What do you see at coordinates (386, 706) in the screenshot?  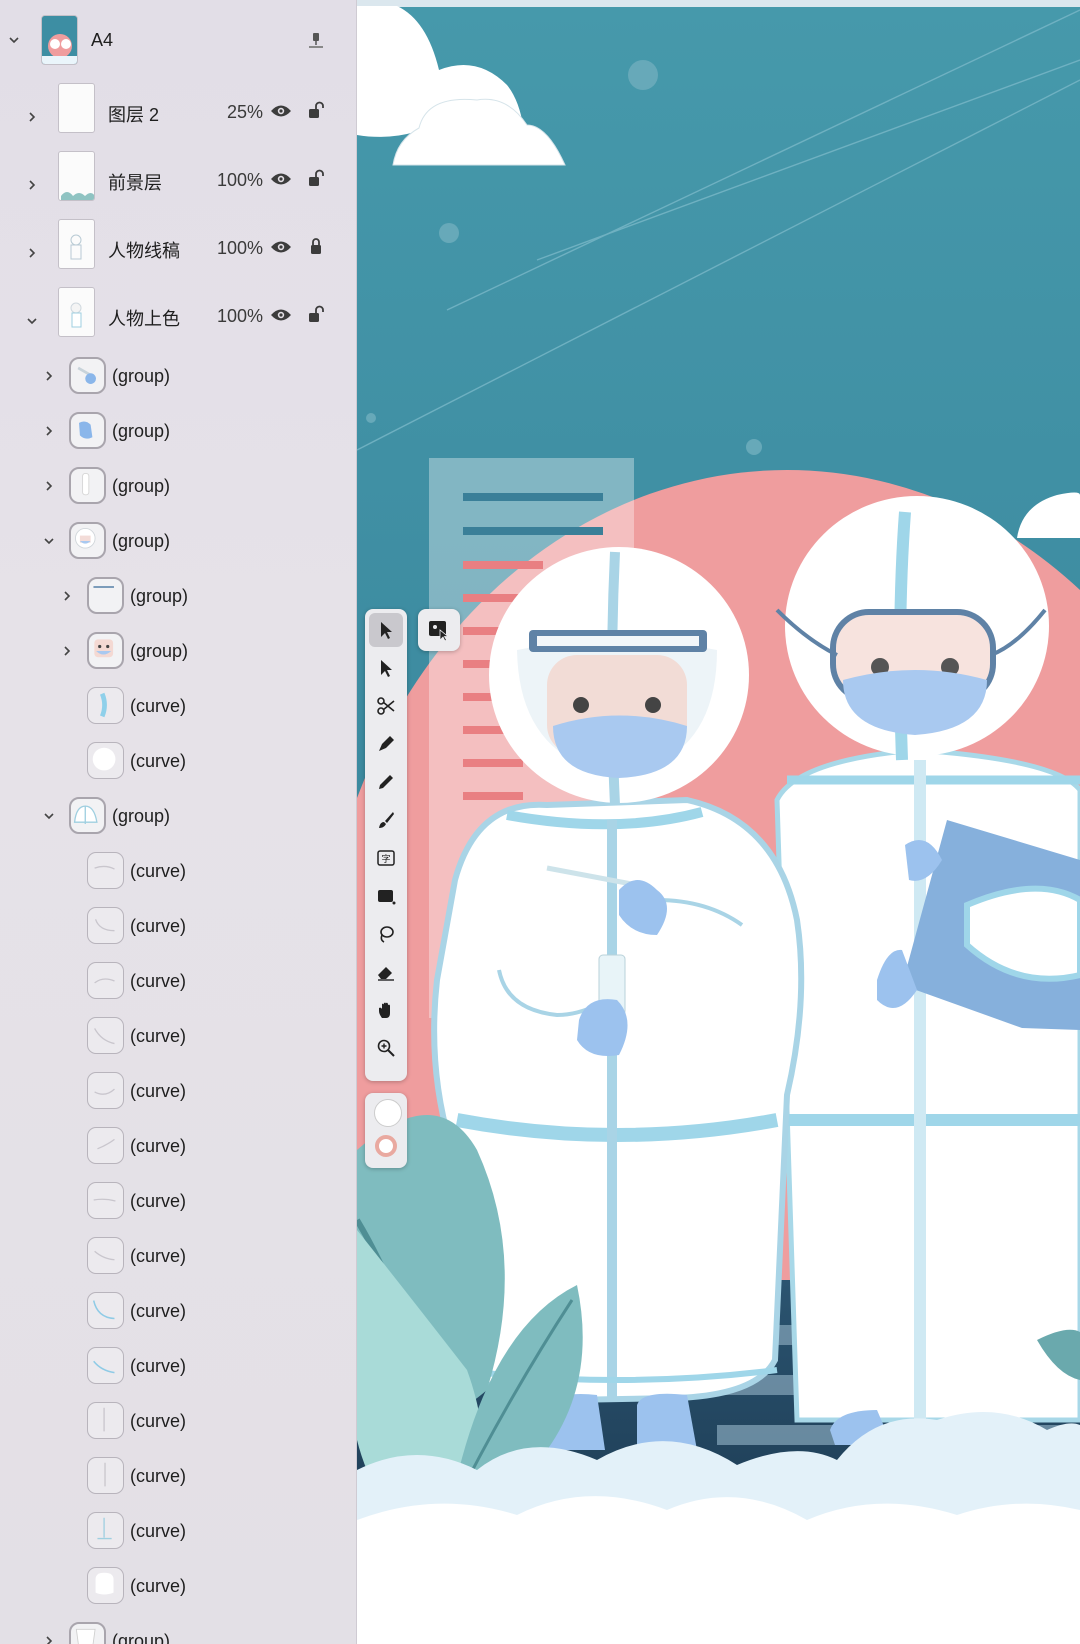 I see `scissors-icon` at bounding box center [386, 706].